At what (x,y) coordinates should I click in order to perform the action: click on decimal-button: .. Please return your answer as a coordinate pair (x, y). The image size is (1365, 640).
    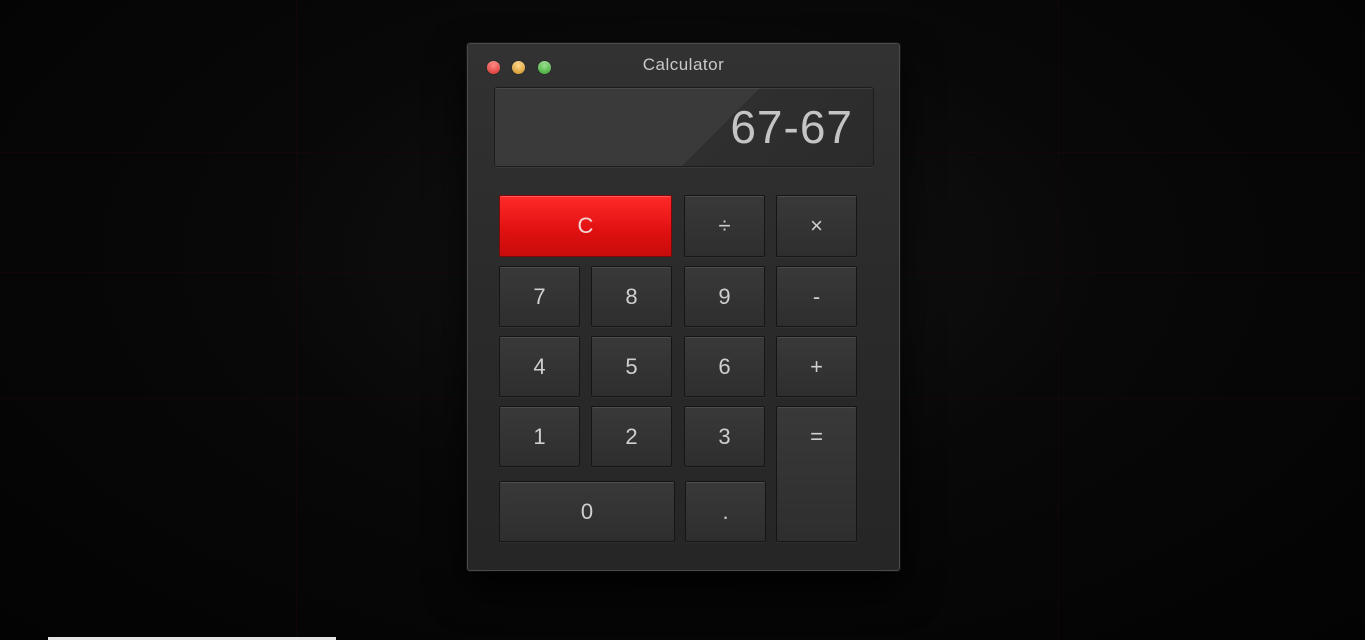
    Looking at the image, I should click on (725, 511).